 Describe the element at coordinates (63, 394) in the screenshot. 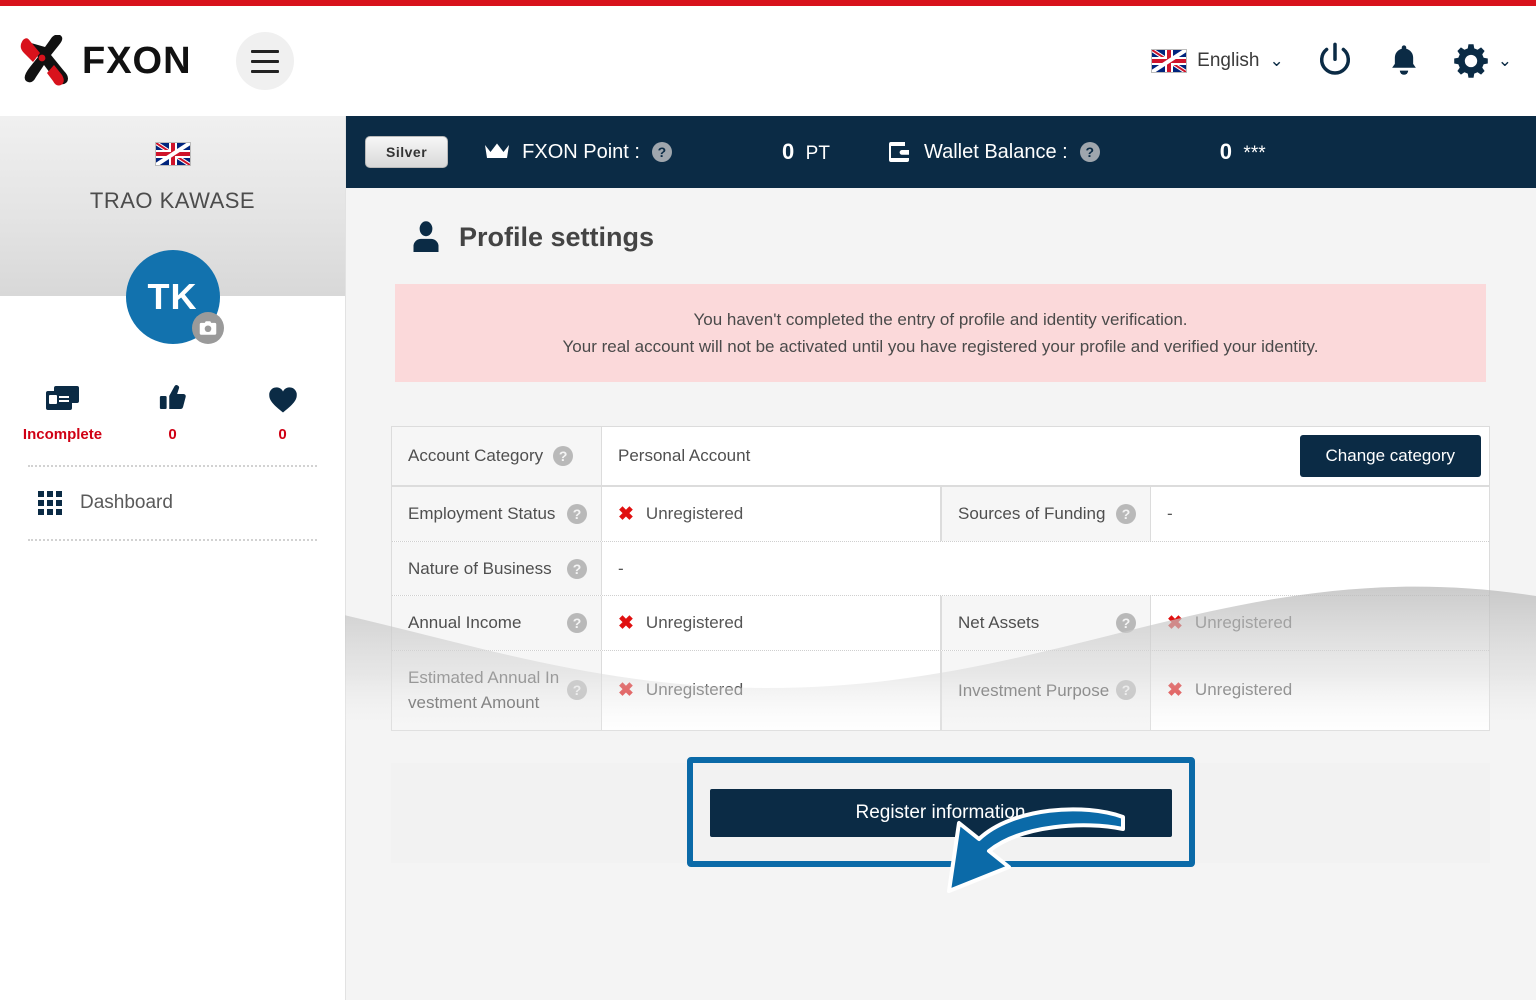

I see `id-card-icon` at that location.